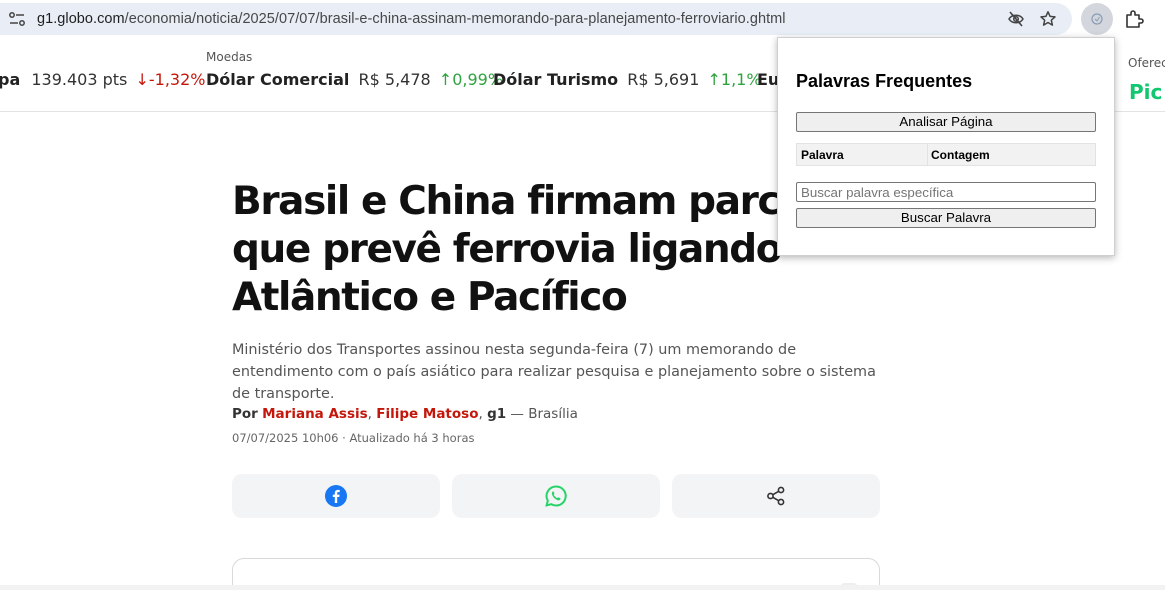 Image resolution: width=1165 pixels, height=590 pixels. What do you see at coordinates (1145, 92) in the screenshot?
I see `picpay-logo: Pic` at bounding box center [1145, 92].